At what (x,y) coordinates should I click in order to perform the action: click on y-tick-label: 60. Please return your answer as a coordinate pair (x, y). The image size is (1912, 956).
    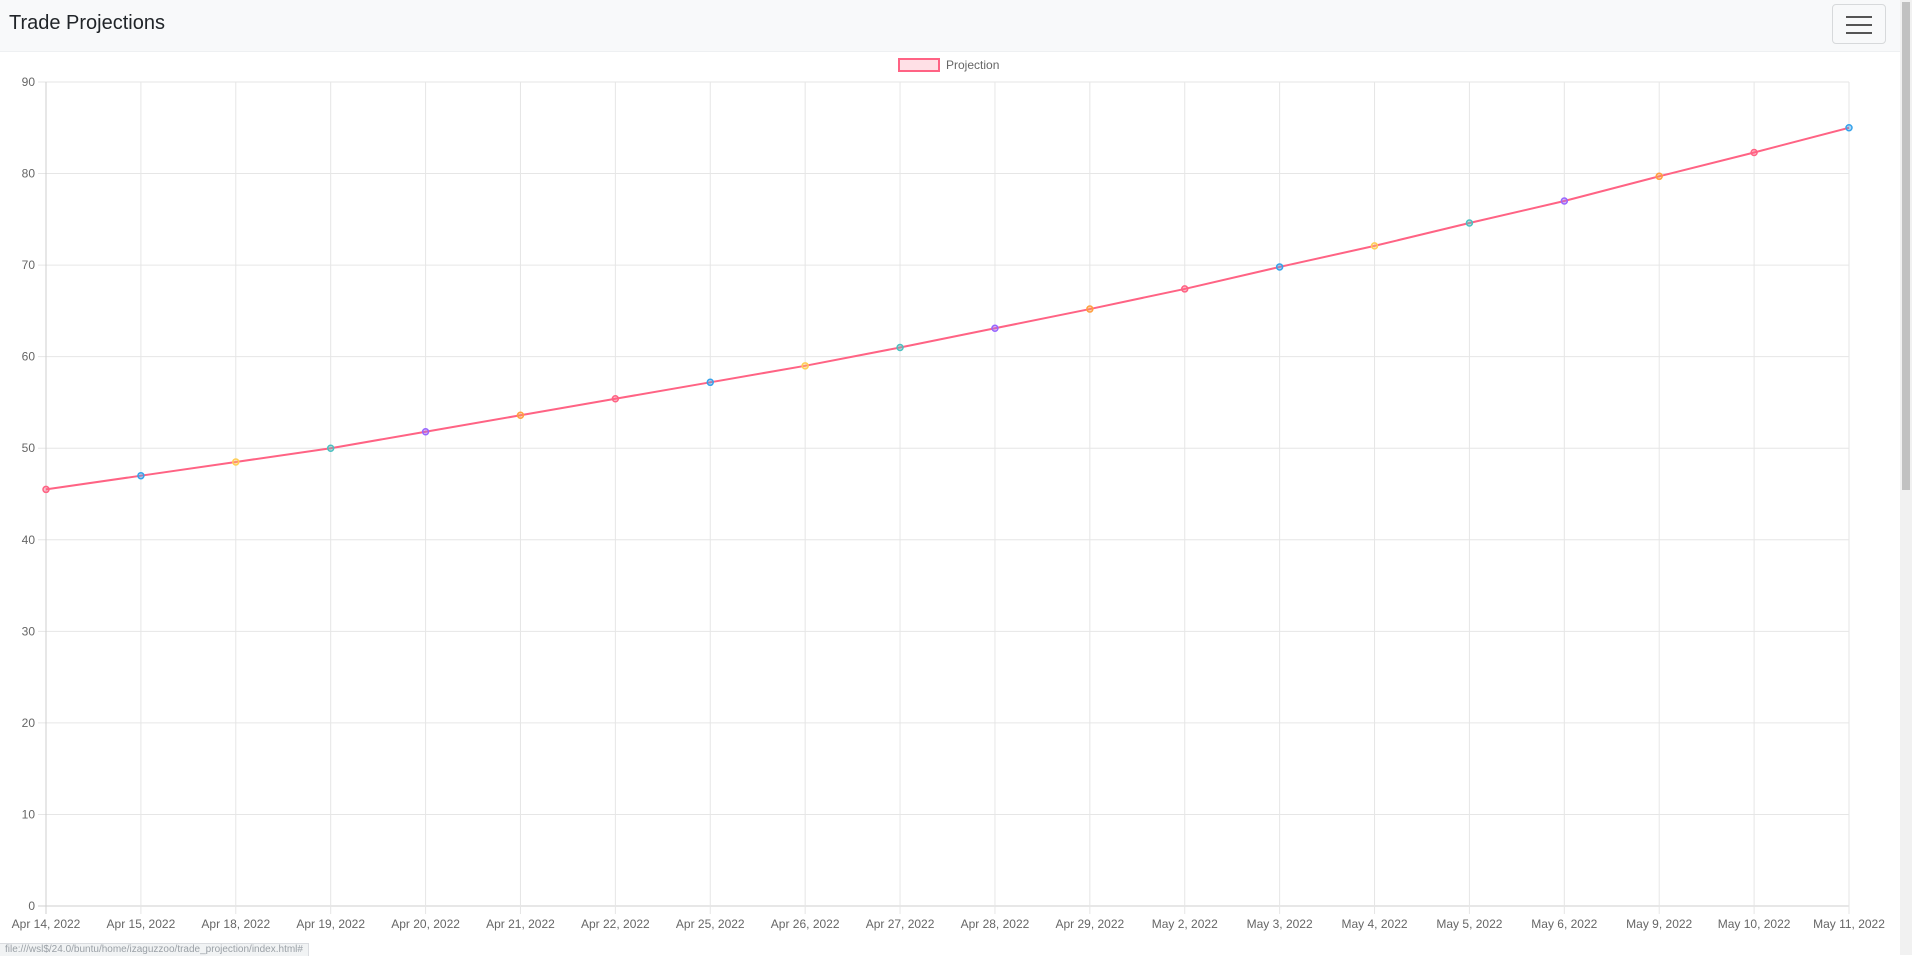
    Looking at the image, I should click on (29, 357).